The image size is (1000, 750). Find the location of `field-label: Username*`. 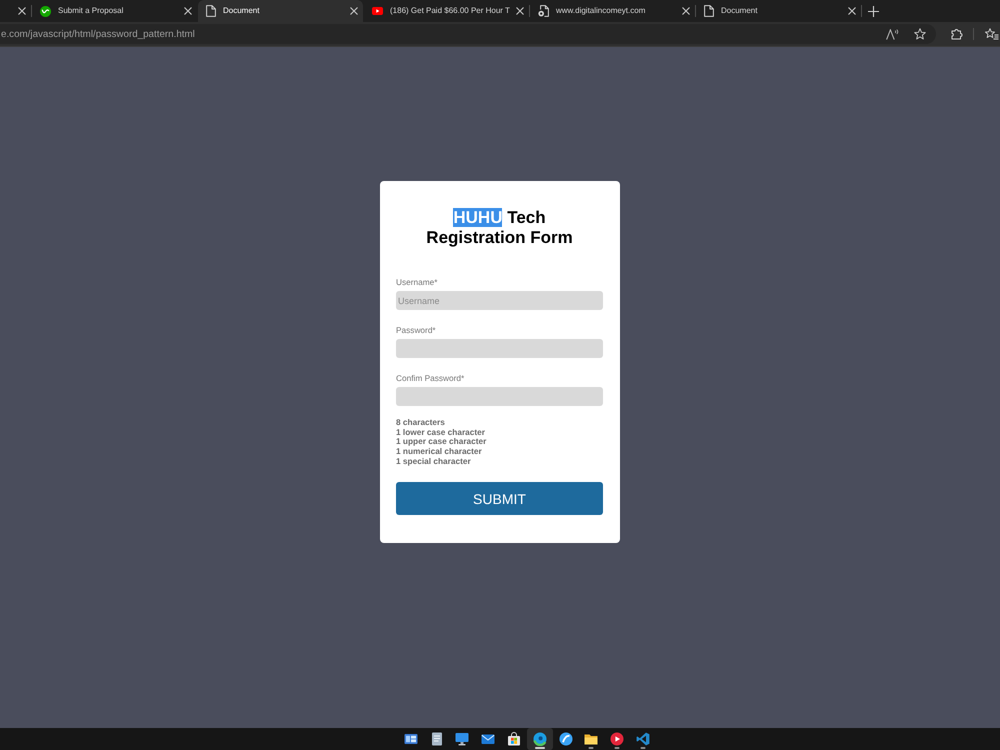

field-label: Username* is located at coordinates (417, 282).